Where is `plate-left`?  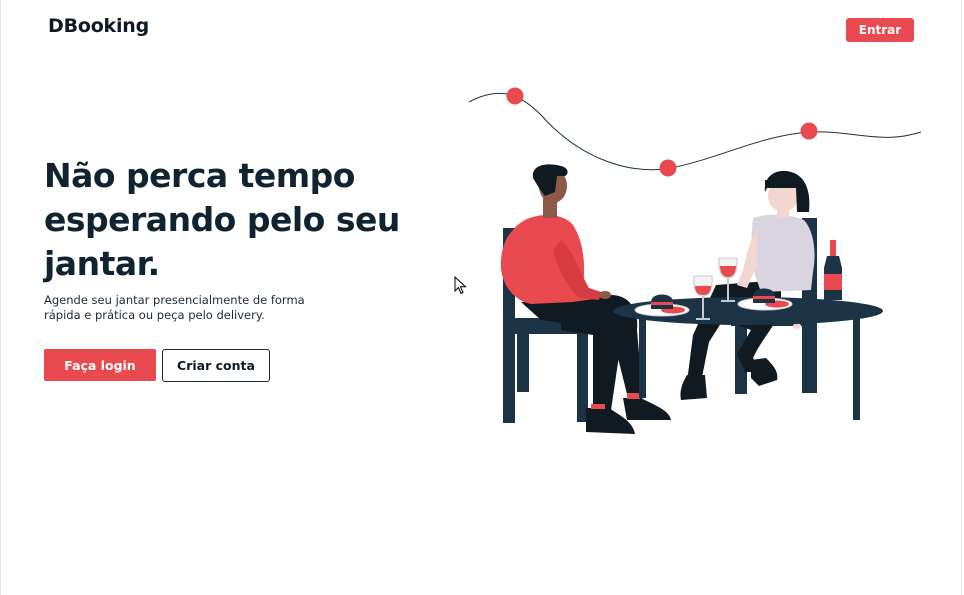 plate-left is located at coordinates (662, 305).